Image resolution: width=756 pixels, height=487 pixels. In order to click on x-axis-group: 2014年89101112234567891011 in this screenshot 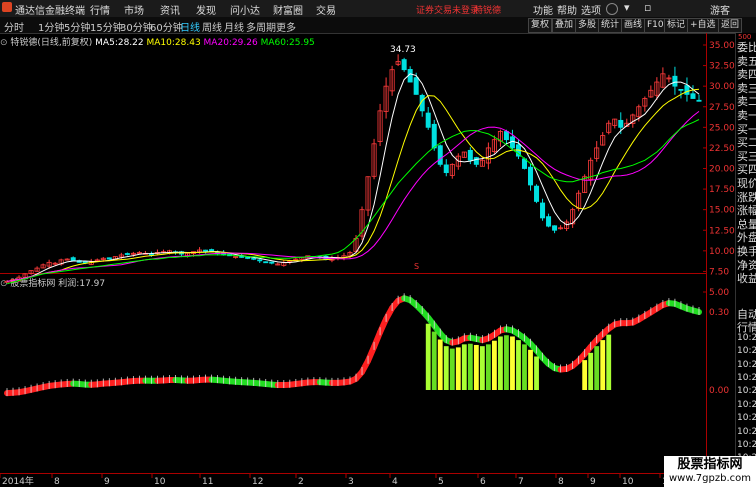, I will do `click(336, 480)`.